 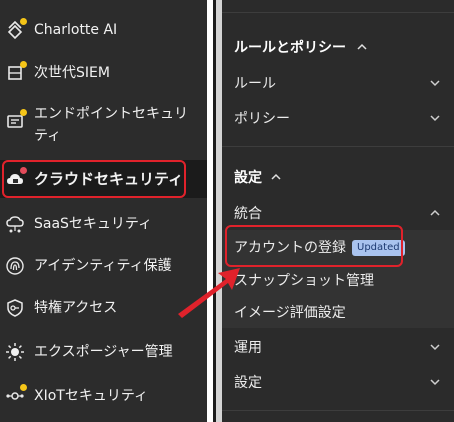 What do you see at coordinates (15, 352) in the screenshot?
I see `sun-icon` at bounding box center [15, 352].